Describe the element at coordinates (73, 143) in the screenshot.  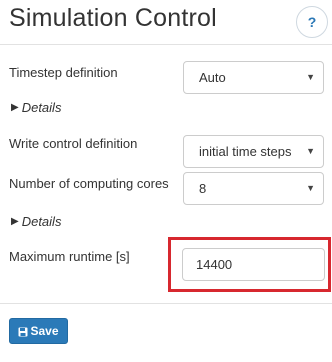
I see `write-control-label: Write control definition` at that location.